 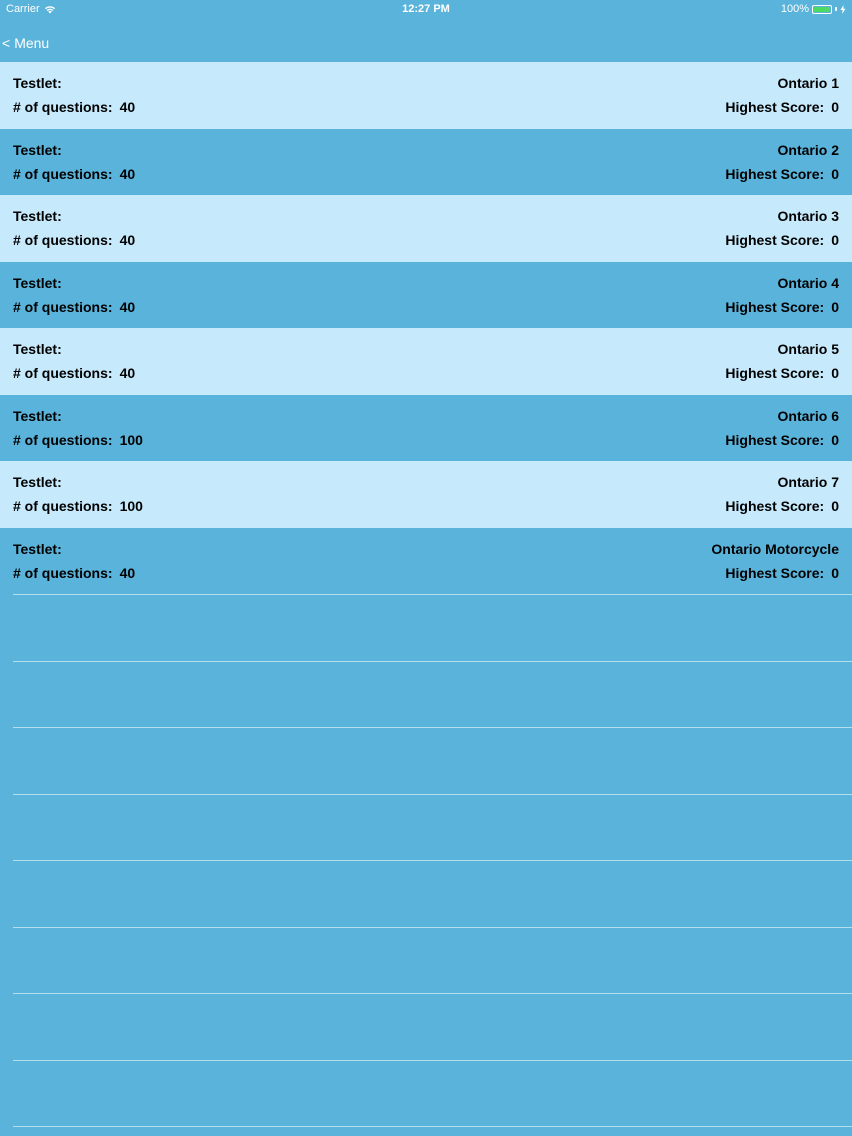 I want to click on status-bar: Carrier 12:27 PM 100%, so click(x=426, y=9).